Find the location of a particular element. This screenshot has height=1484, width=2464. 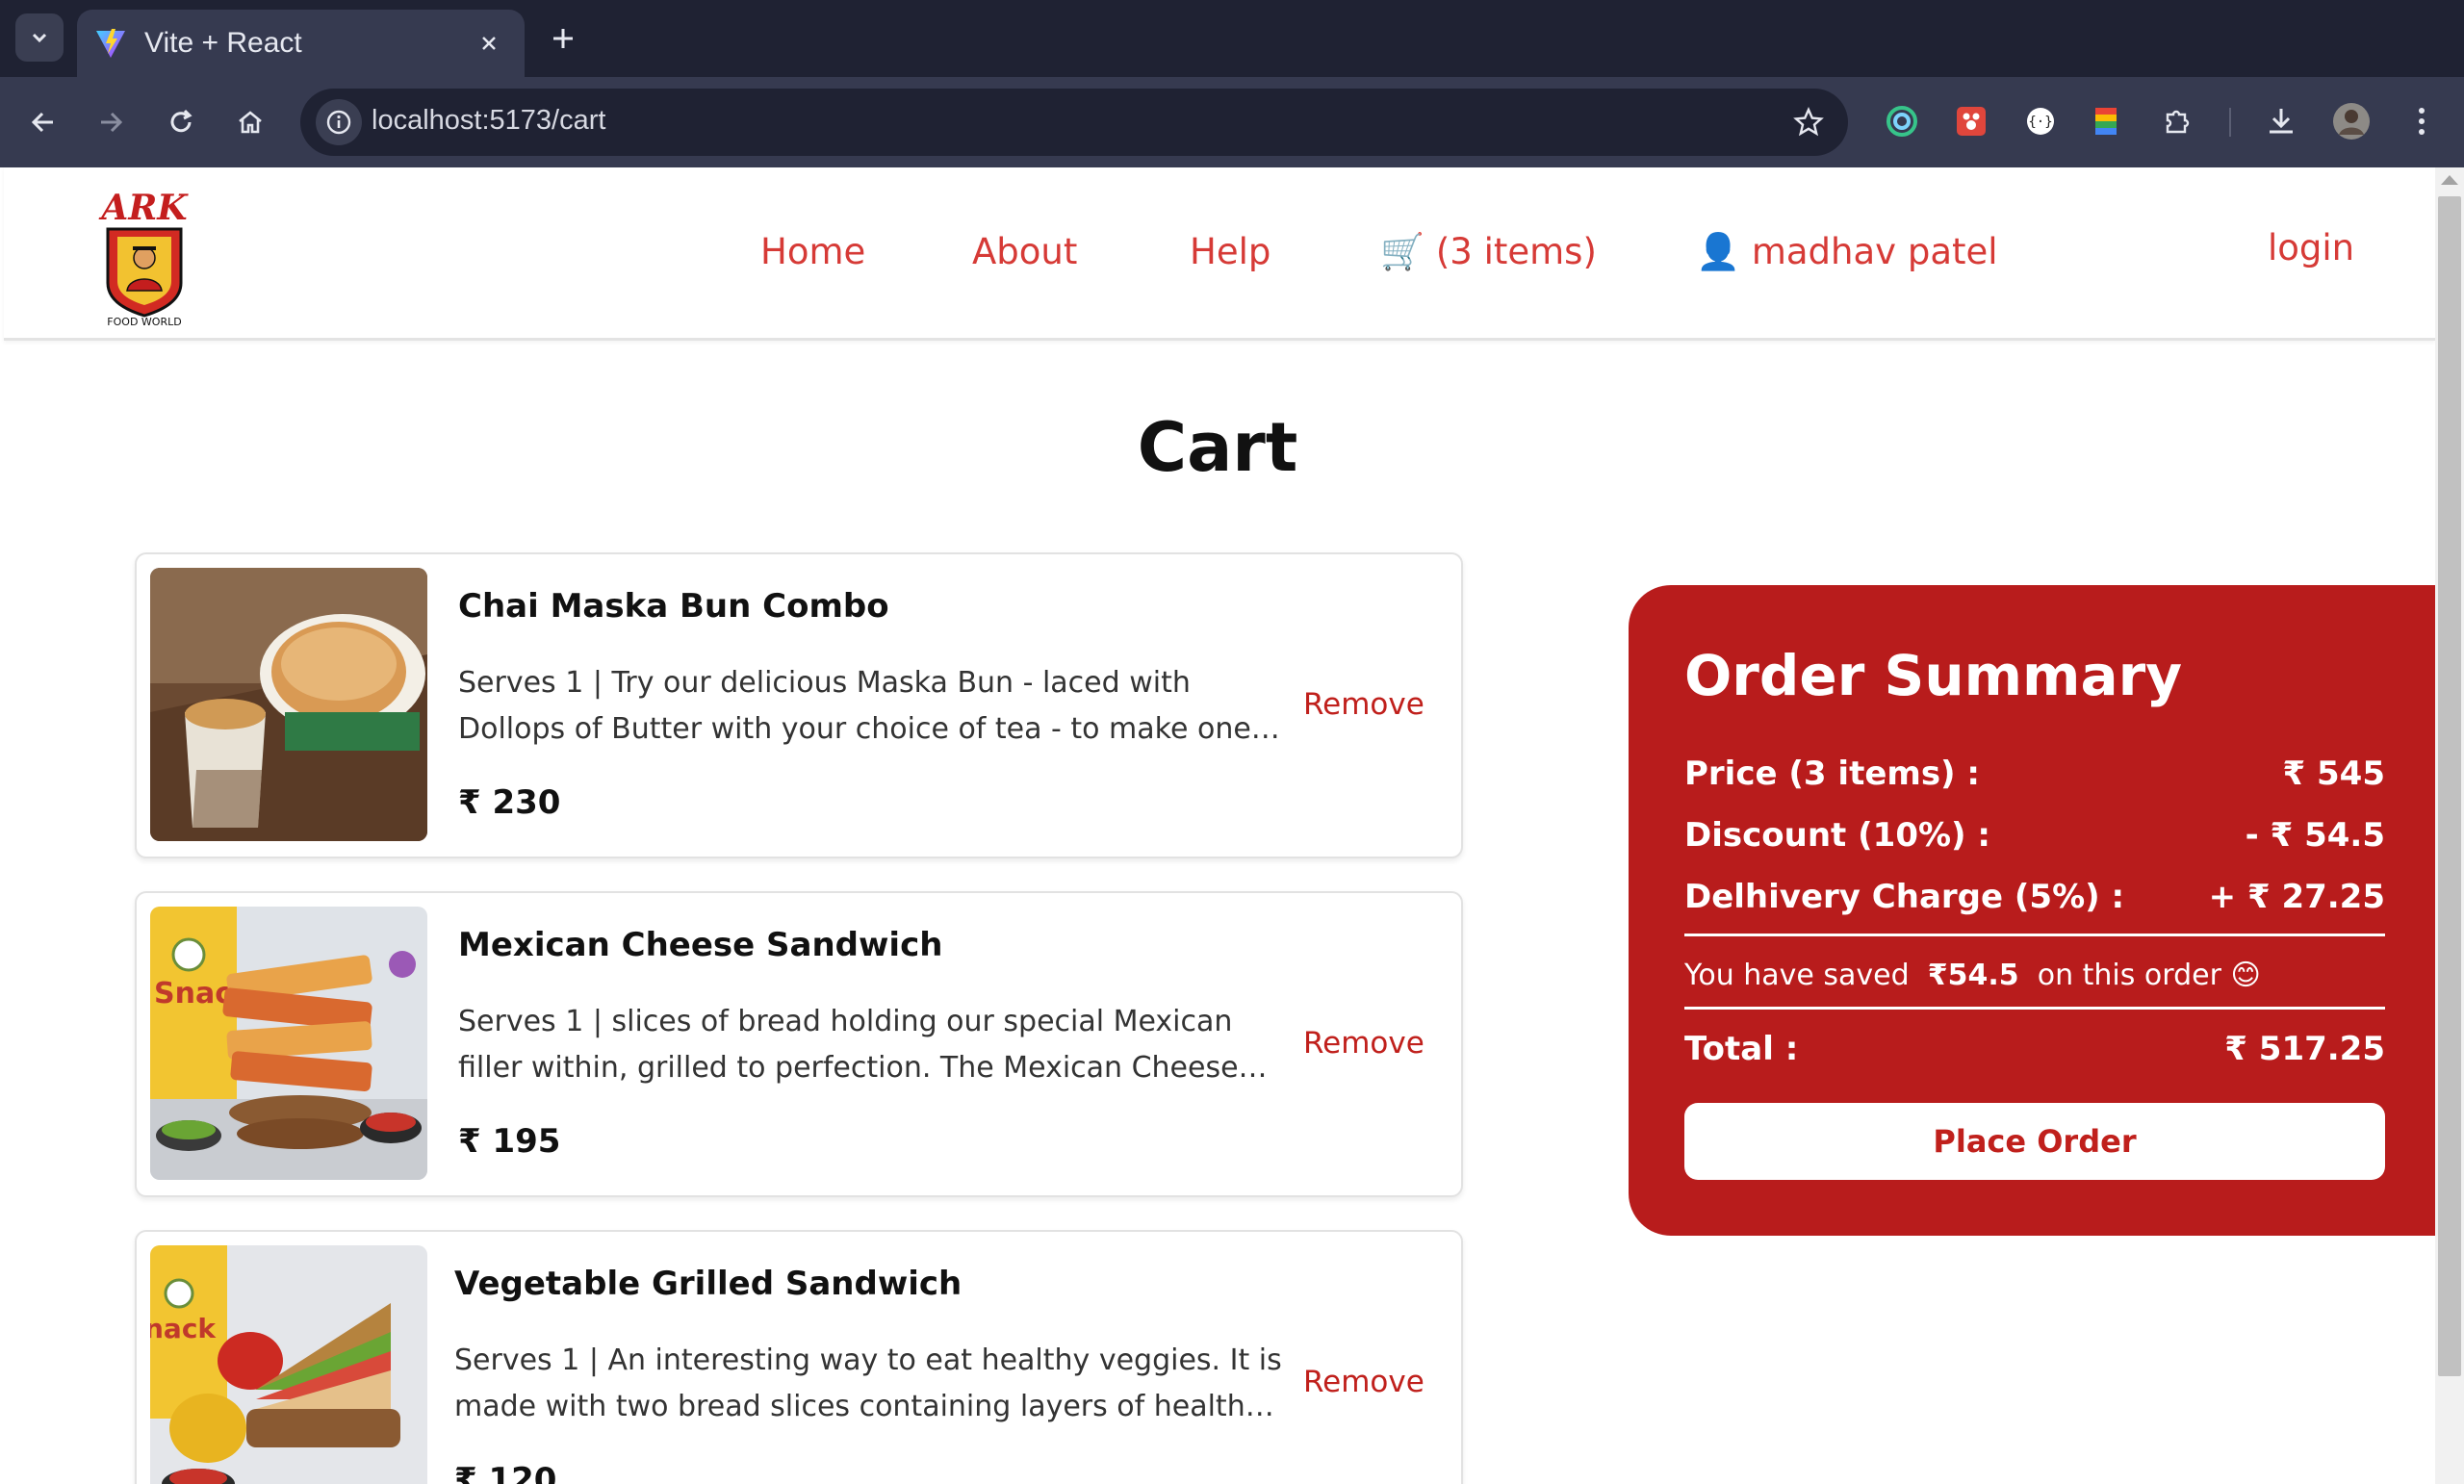

place-order-button: Place Order is located at coordinates (2034, 1142).